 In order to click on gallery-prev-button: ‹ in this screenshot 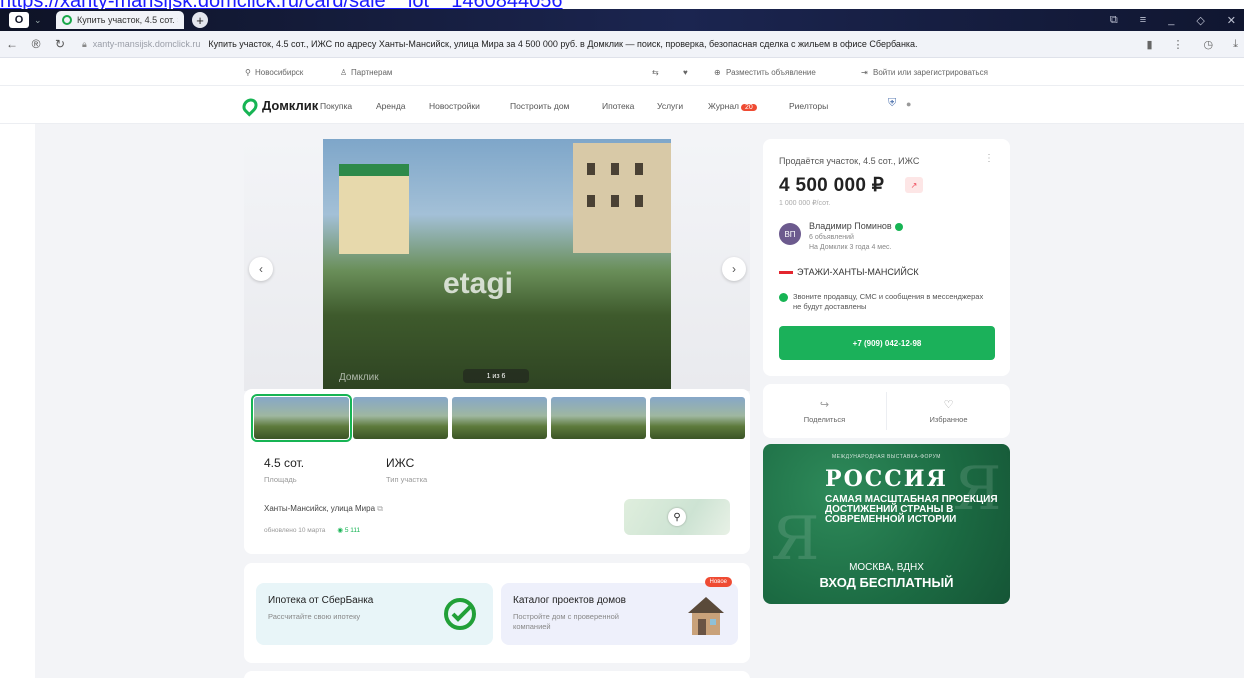, I will do `click(261, 269)`.